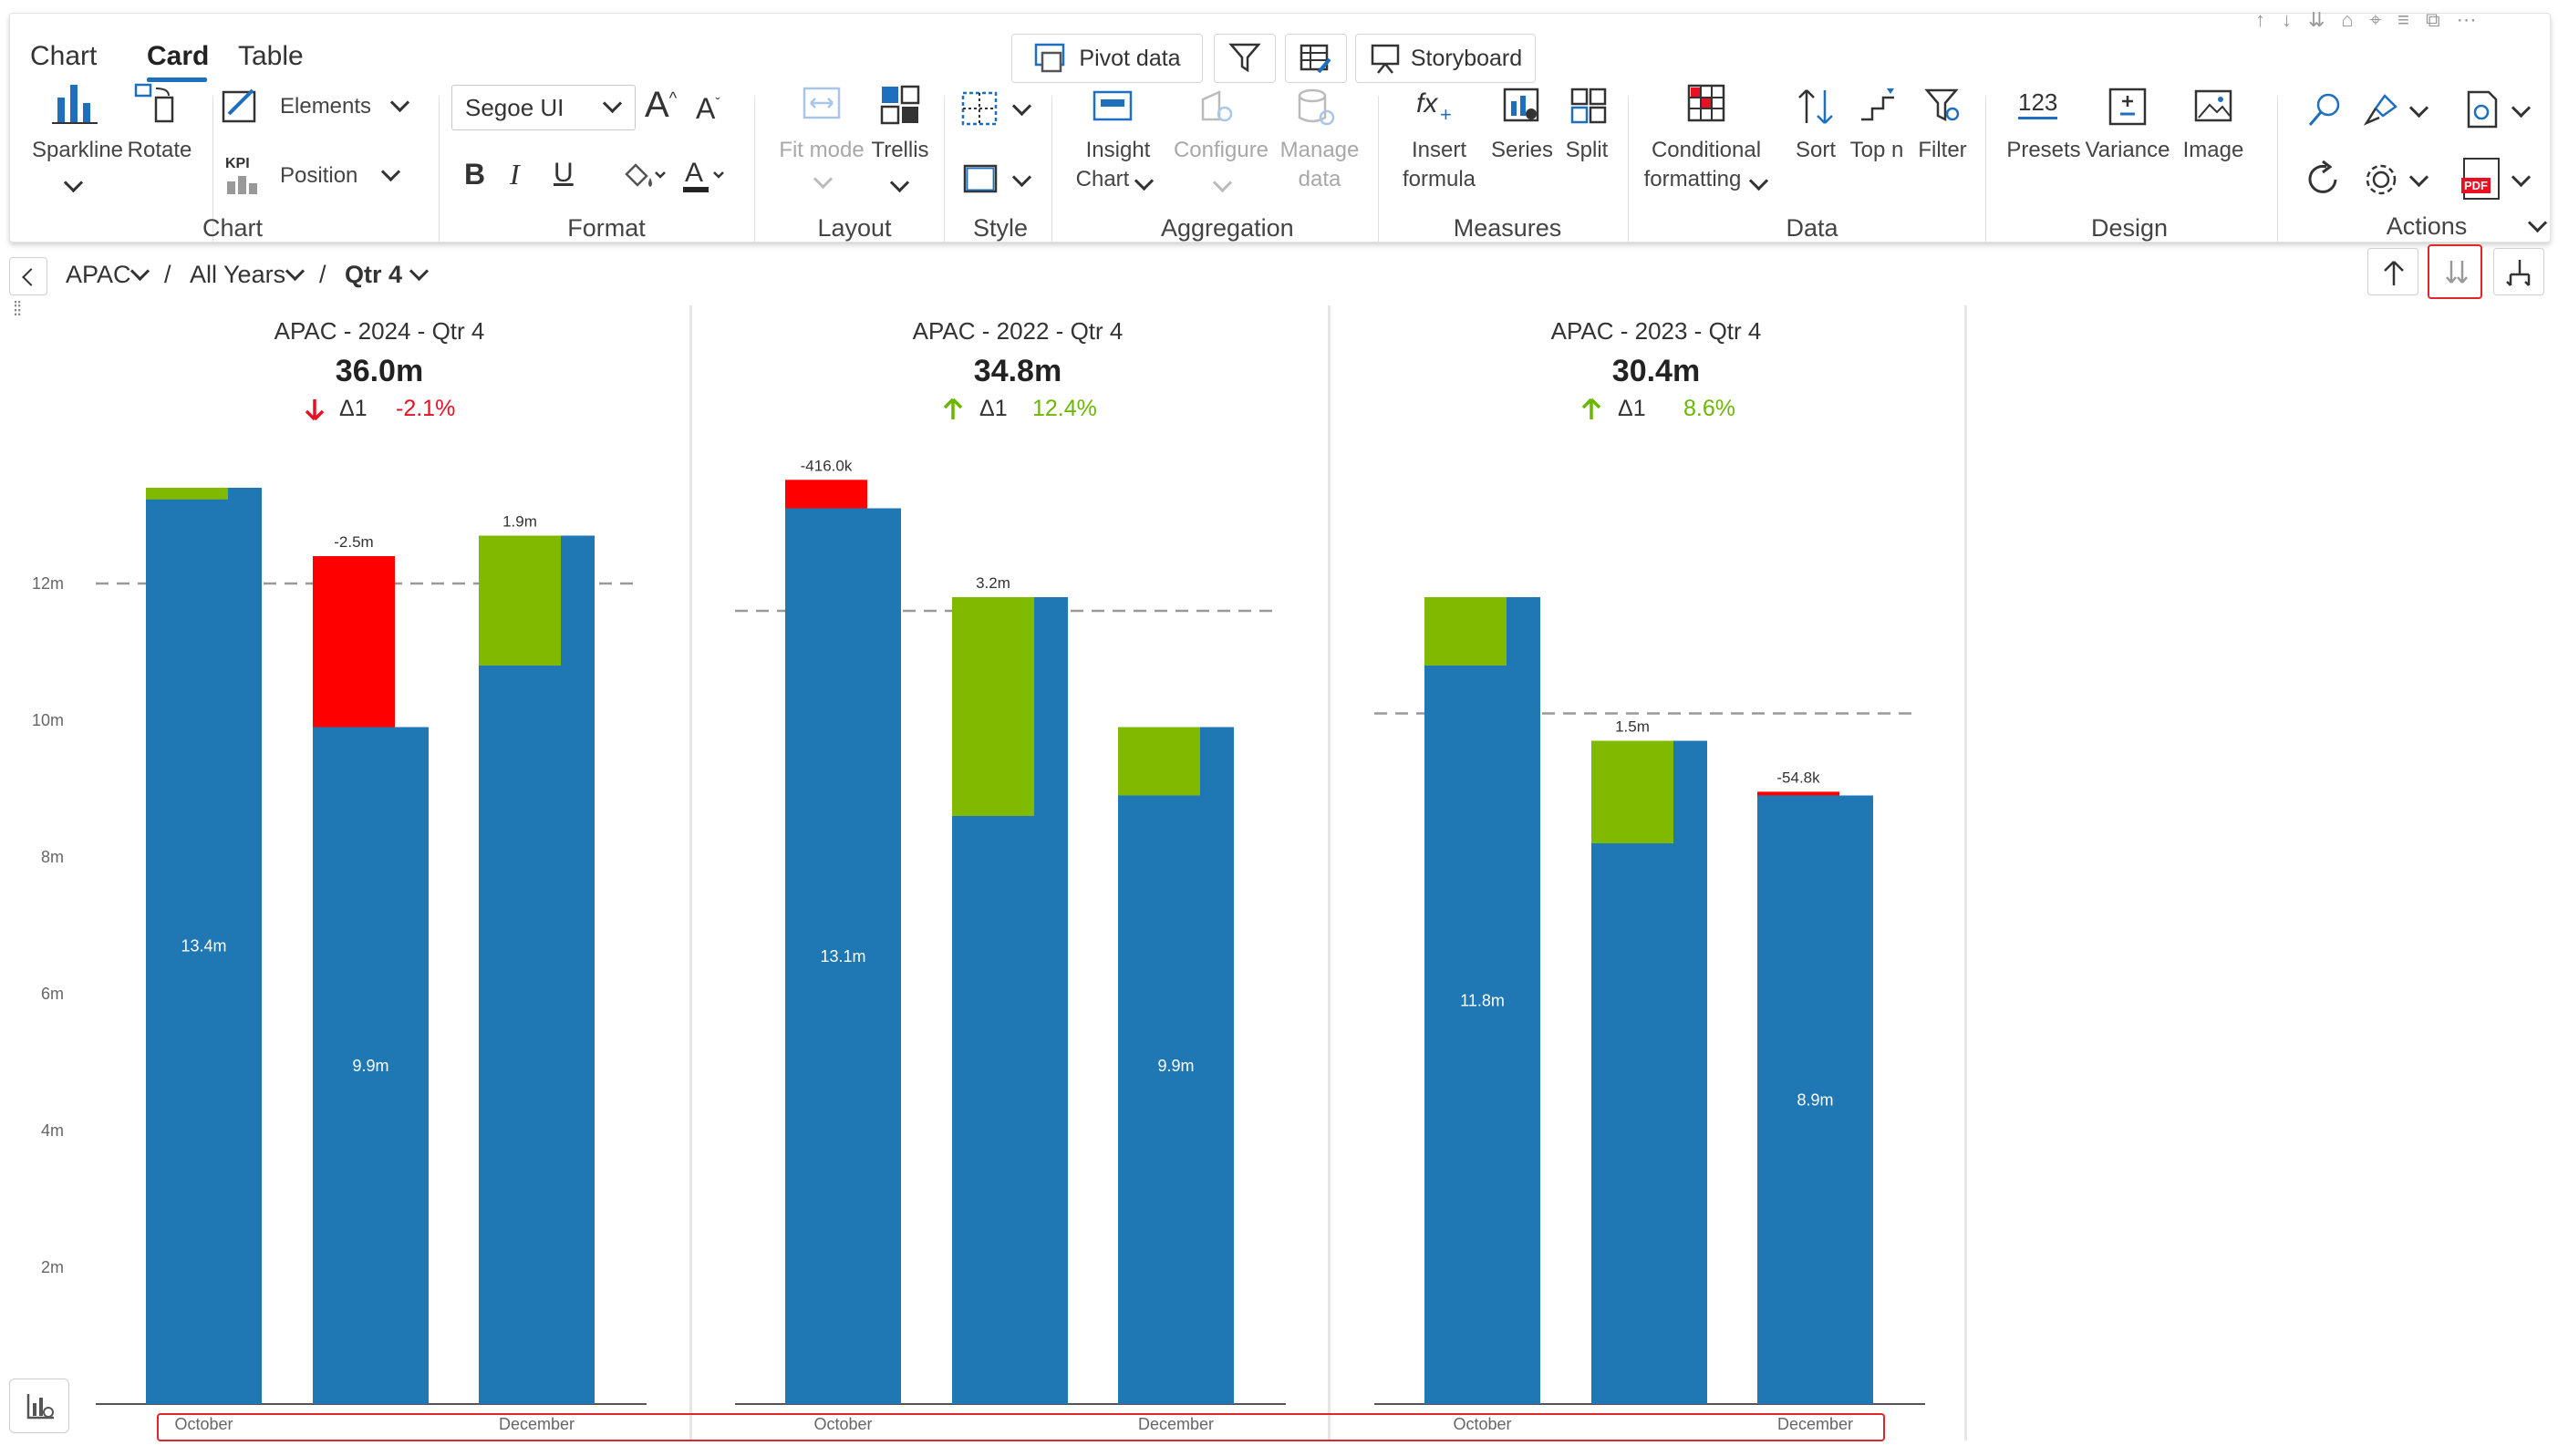 This screenshot has width=2558, height=1456. I want to click on y-tick-label: 8m, so click(52, 857).